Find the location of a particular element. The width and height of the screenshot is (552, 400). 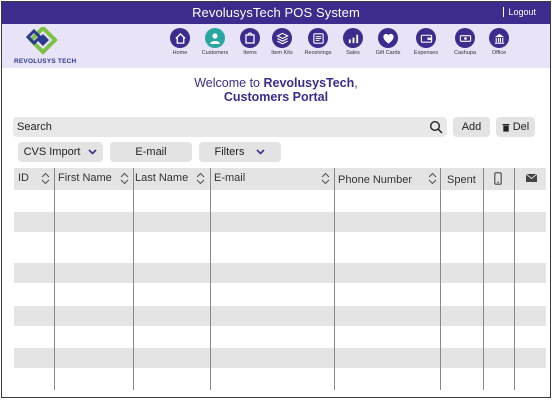

cvs-import-label: CVS Import is located at coordinates (52, 152).